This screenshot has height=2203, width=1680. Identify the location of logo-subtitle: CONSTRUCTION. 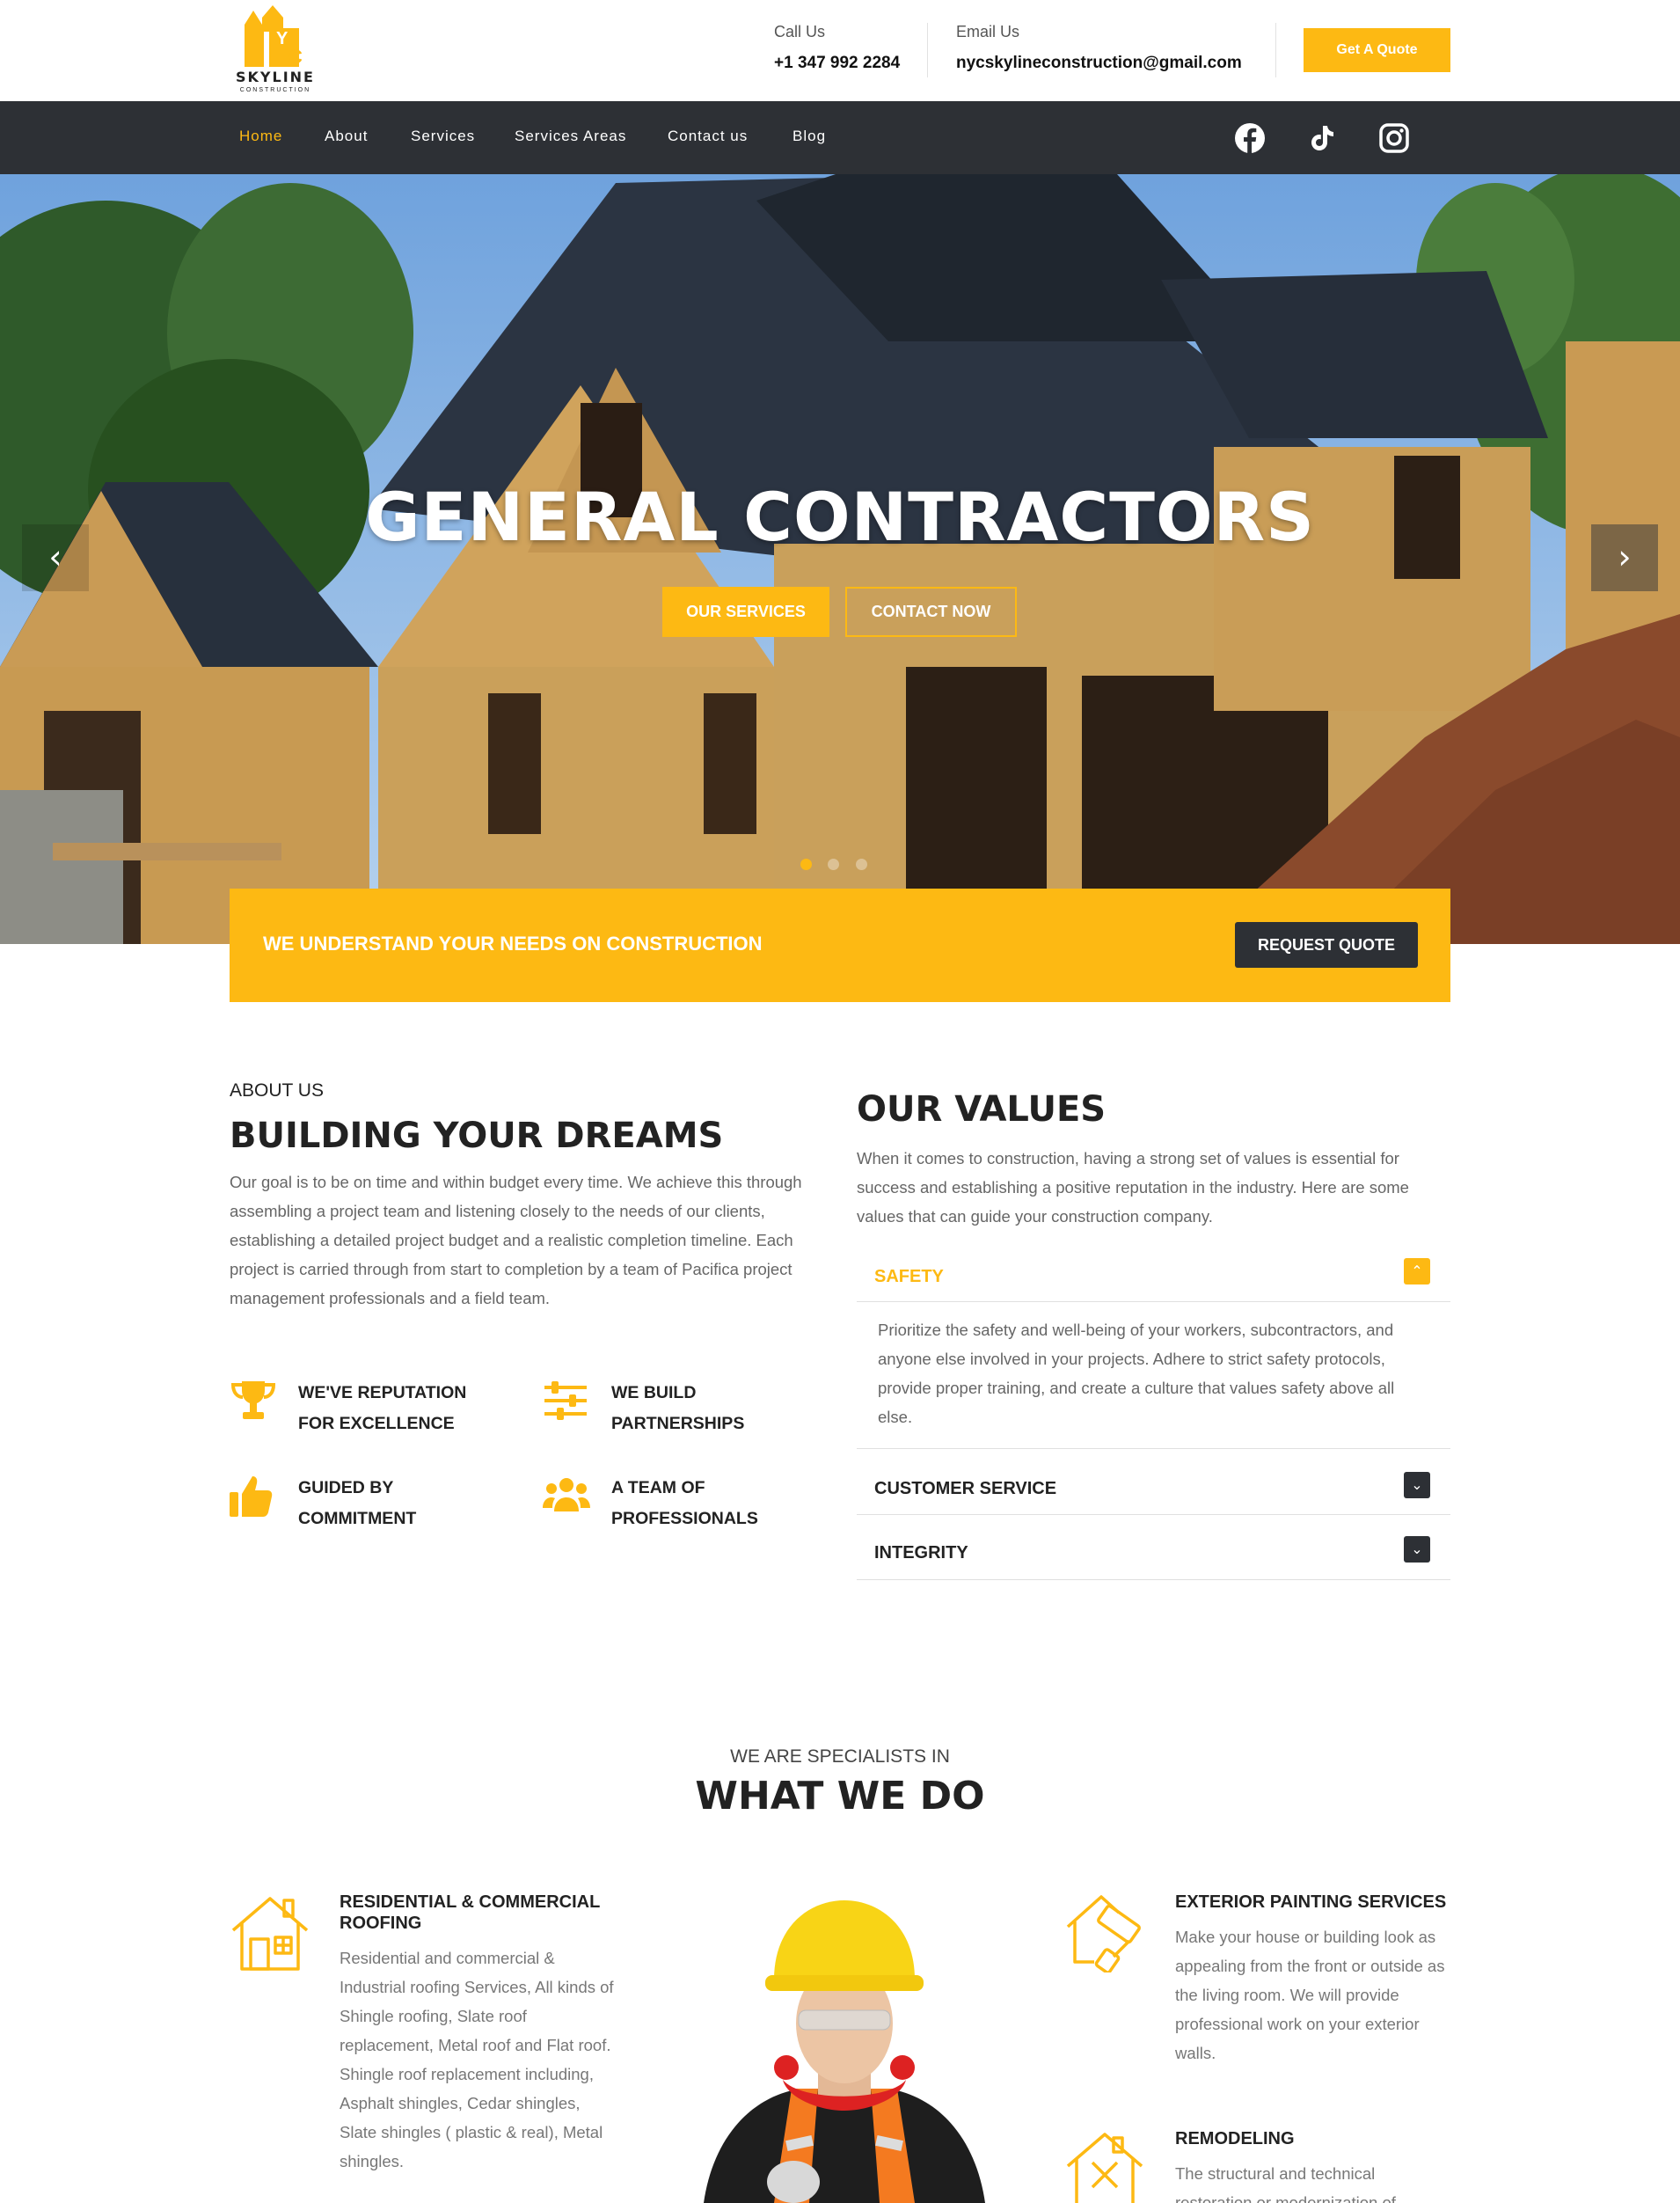
(275, 90).